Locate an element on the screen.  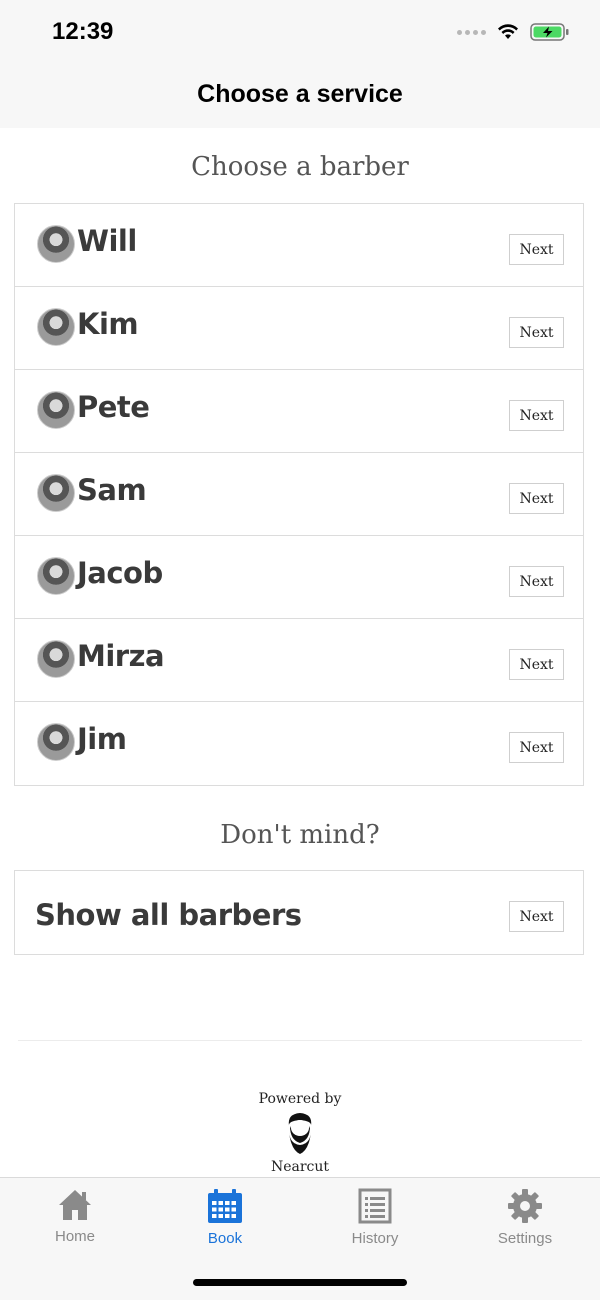
status-time: 12:39 is located at coordinates (83, 31).